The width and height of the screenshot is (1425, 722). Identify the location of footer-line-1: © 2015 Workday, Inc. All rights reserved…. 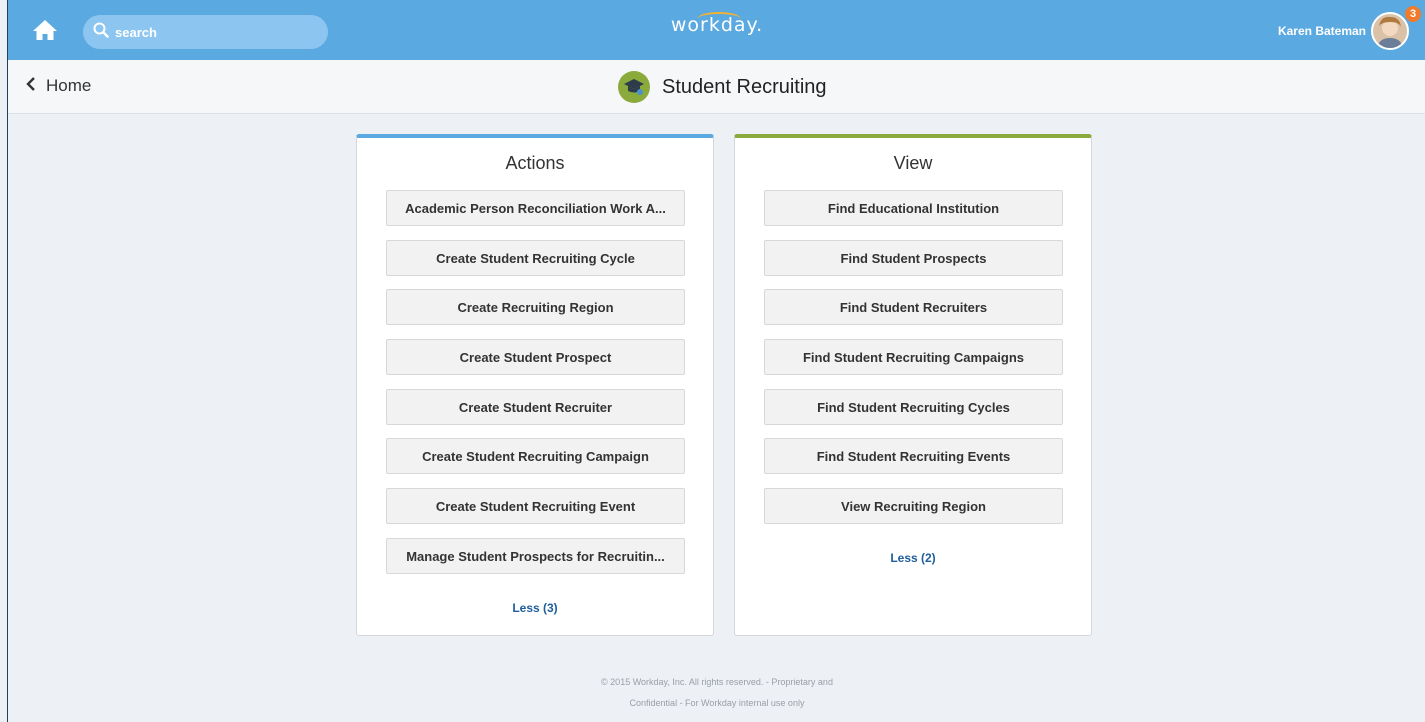
(717, 682).